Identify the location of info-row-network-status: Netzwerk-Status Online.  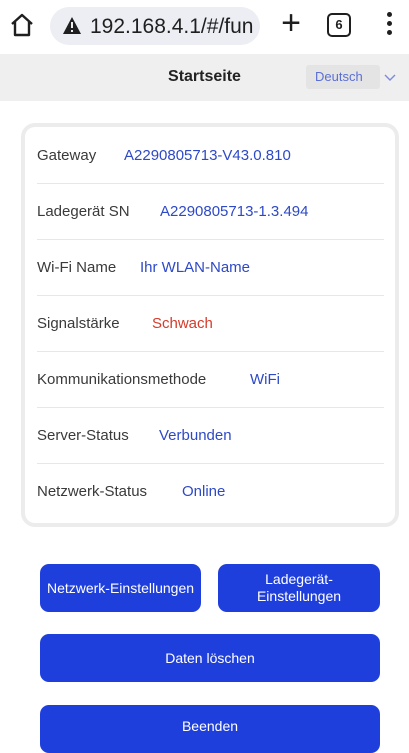
(210, 491).